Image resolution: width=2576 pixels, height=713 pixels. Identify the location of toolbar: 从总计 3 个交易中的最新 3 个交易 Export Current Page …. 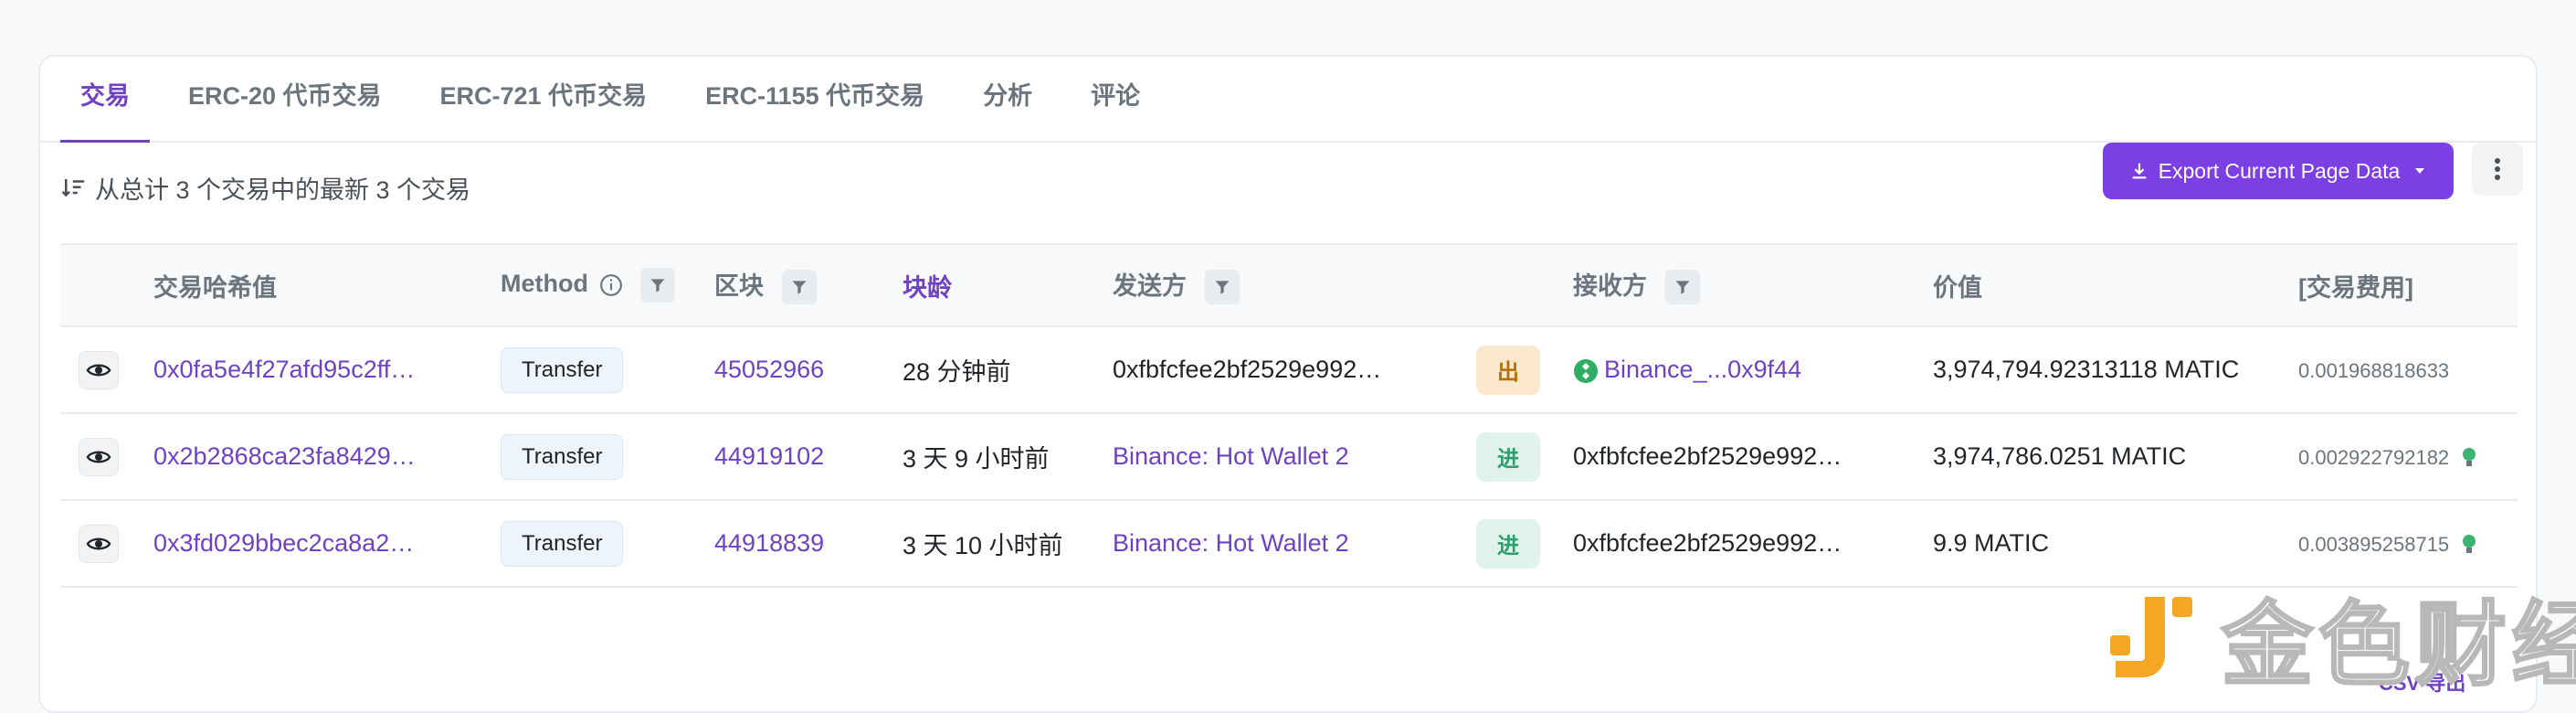
(1288, 196).